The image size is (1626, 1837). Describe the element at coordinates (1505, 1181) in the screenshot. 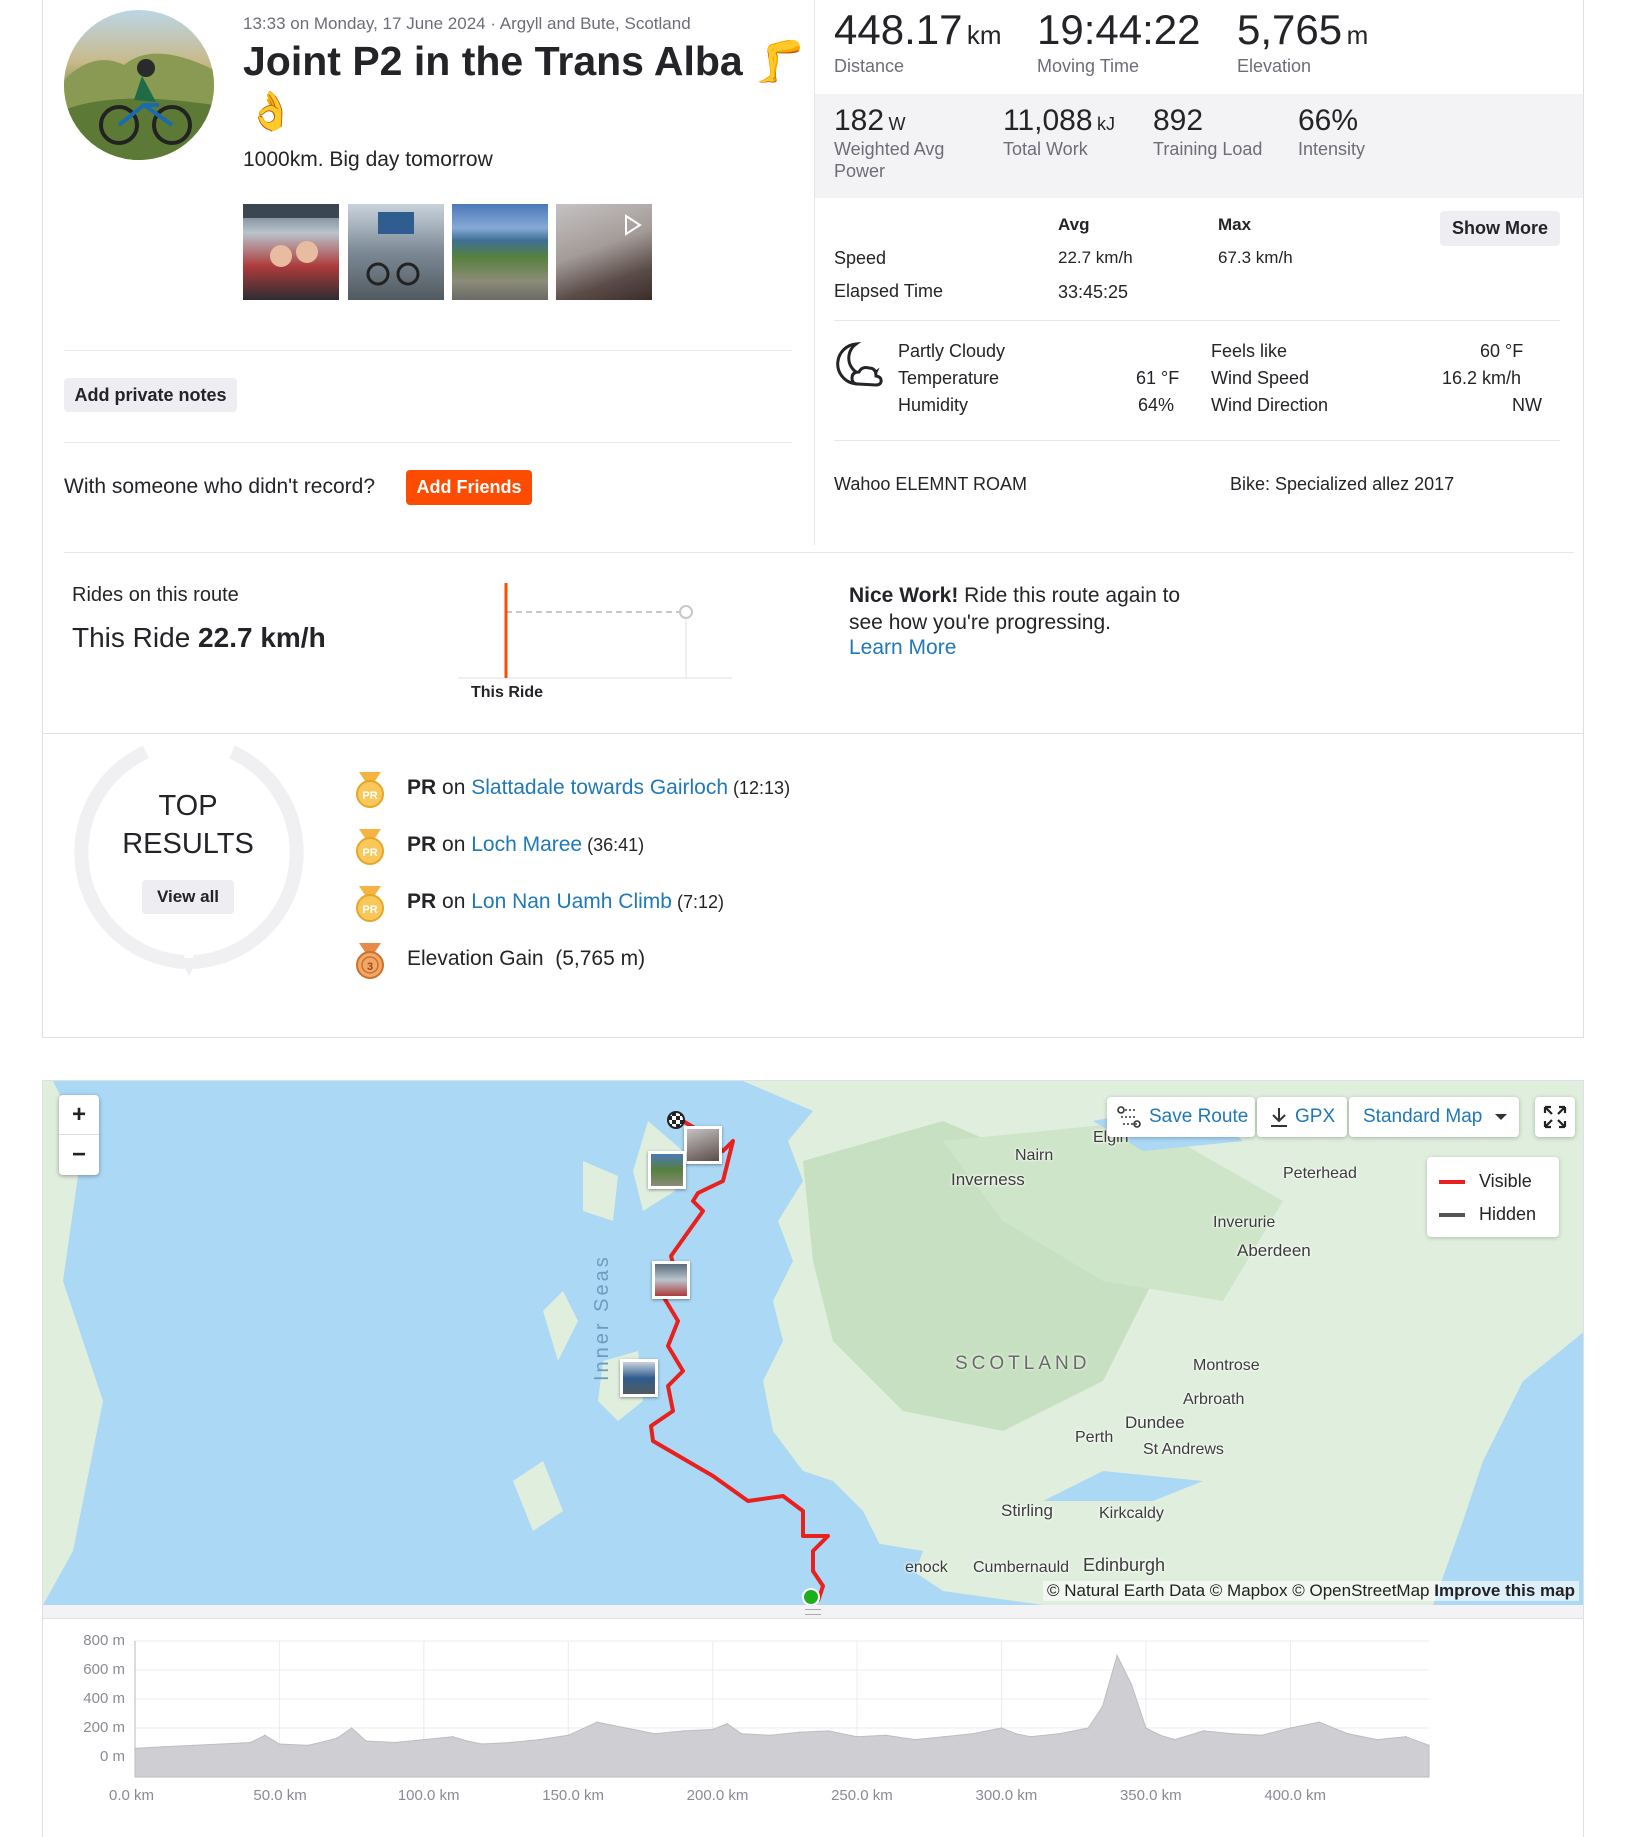

I see `legend-visible: Visible` at that location.